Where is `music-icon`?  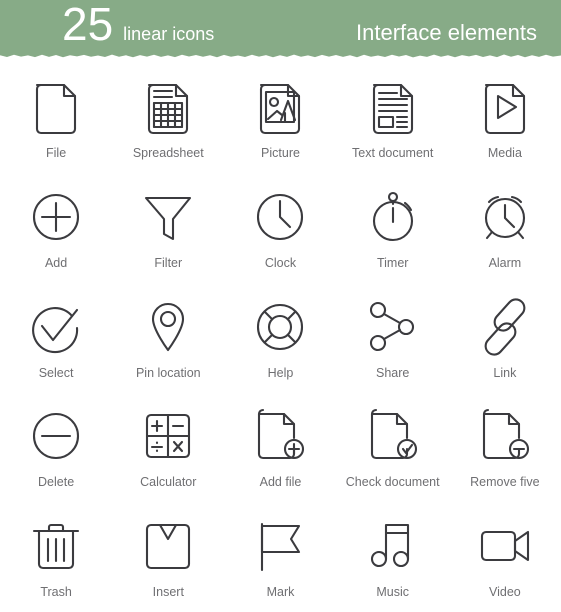 music-icon is located at coordinates (393, 546).